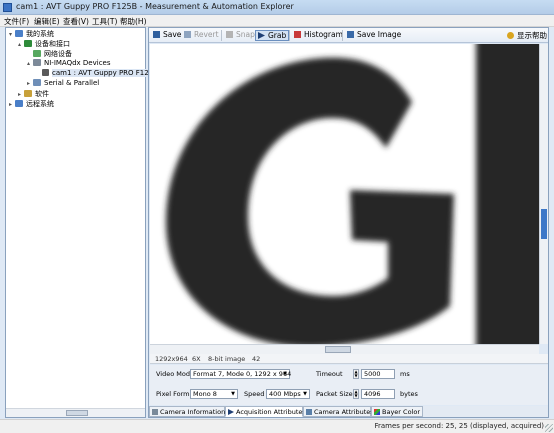 This screenshot has height=433, width=554. I want to click on timeout-field: 5000, so click(378, 374).